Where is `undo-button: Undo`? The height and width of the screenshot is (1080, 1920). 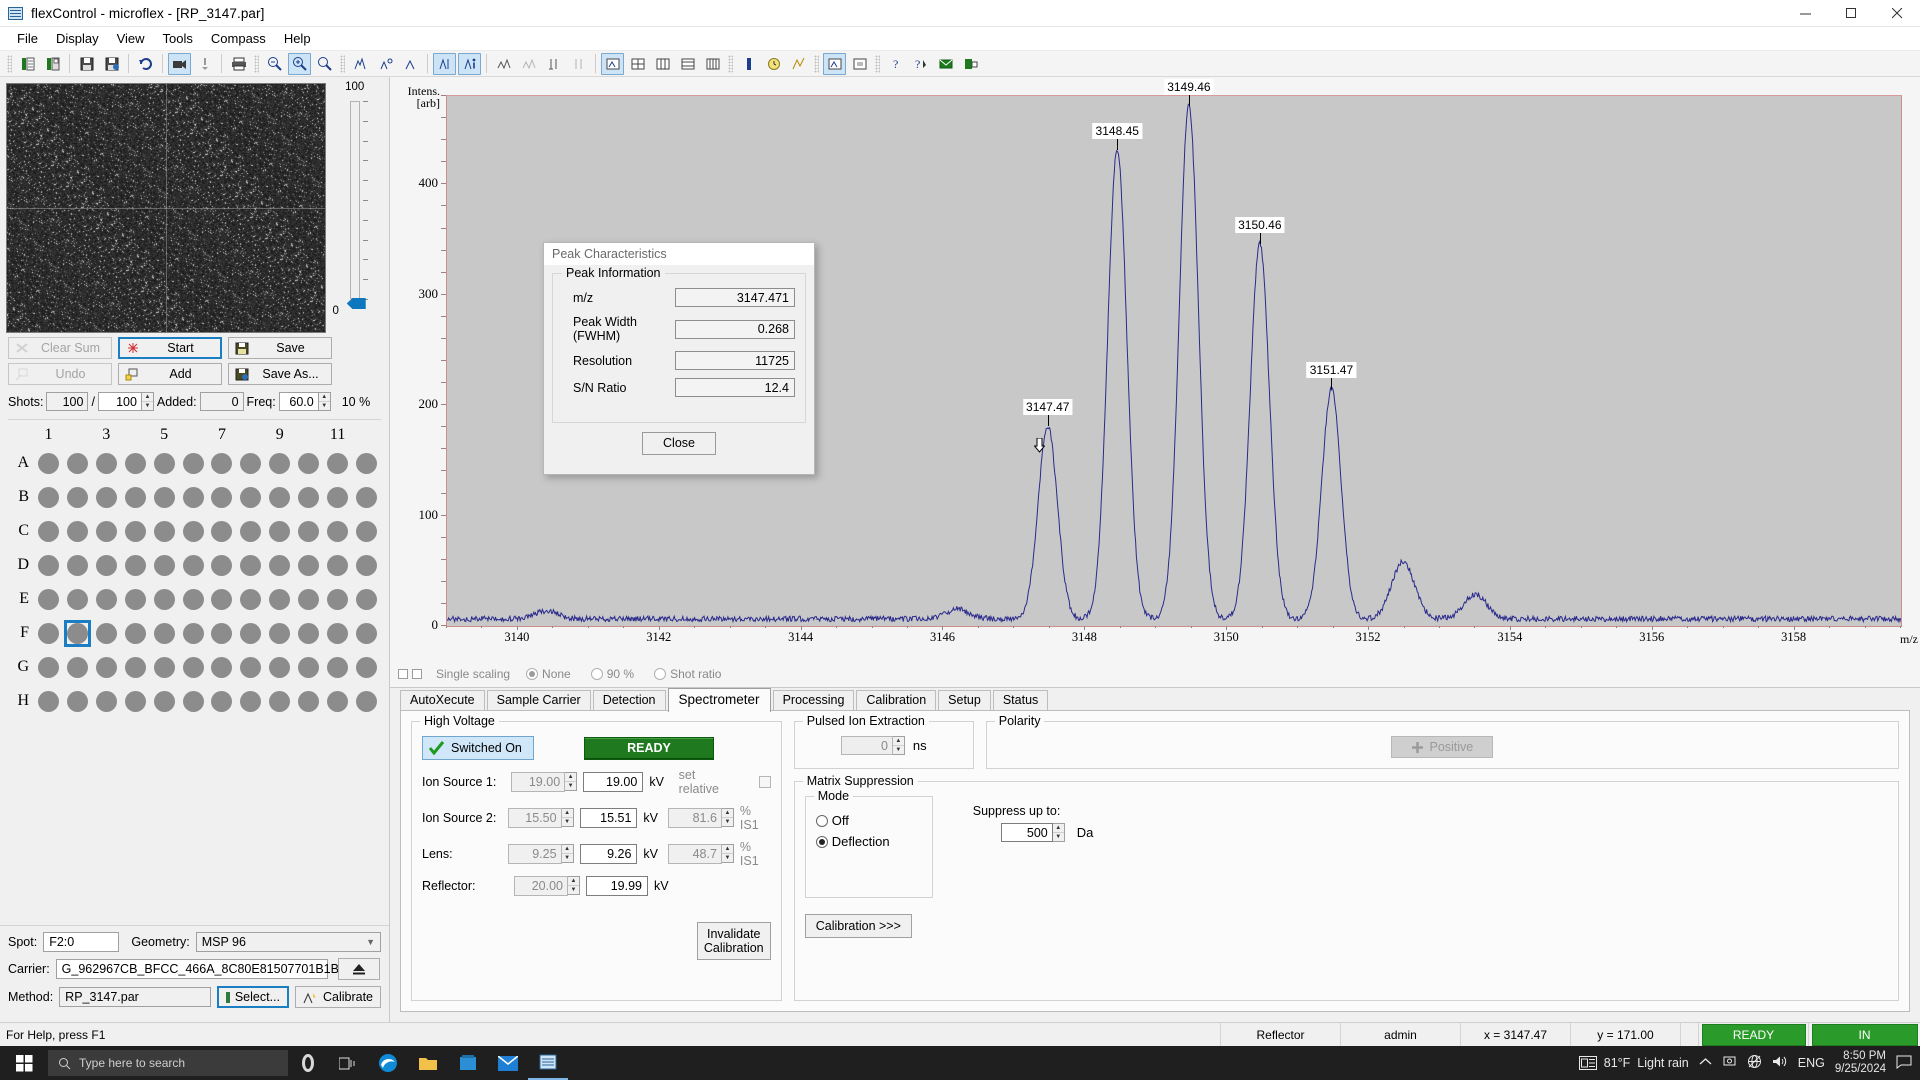
undo-button: Undo is located at coordinates (60, 374).